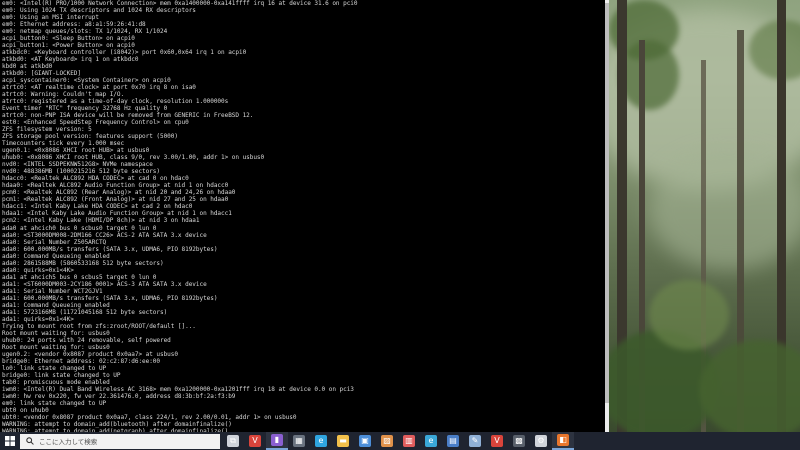 Image resolution: width=800 pixels, height=450 pixels. Describe the element at coordinates (54, 242) in the screenshot. I see `console-line: ada0: Serial Number Z505ARCTQ` at that location.